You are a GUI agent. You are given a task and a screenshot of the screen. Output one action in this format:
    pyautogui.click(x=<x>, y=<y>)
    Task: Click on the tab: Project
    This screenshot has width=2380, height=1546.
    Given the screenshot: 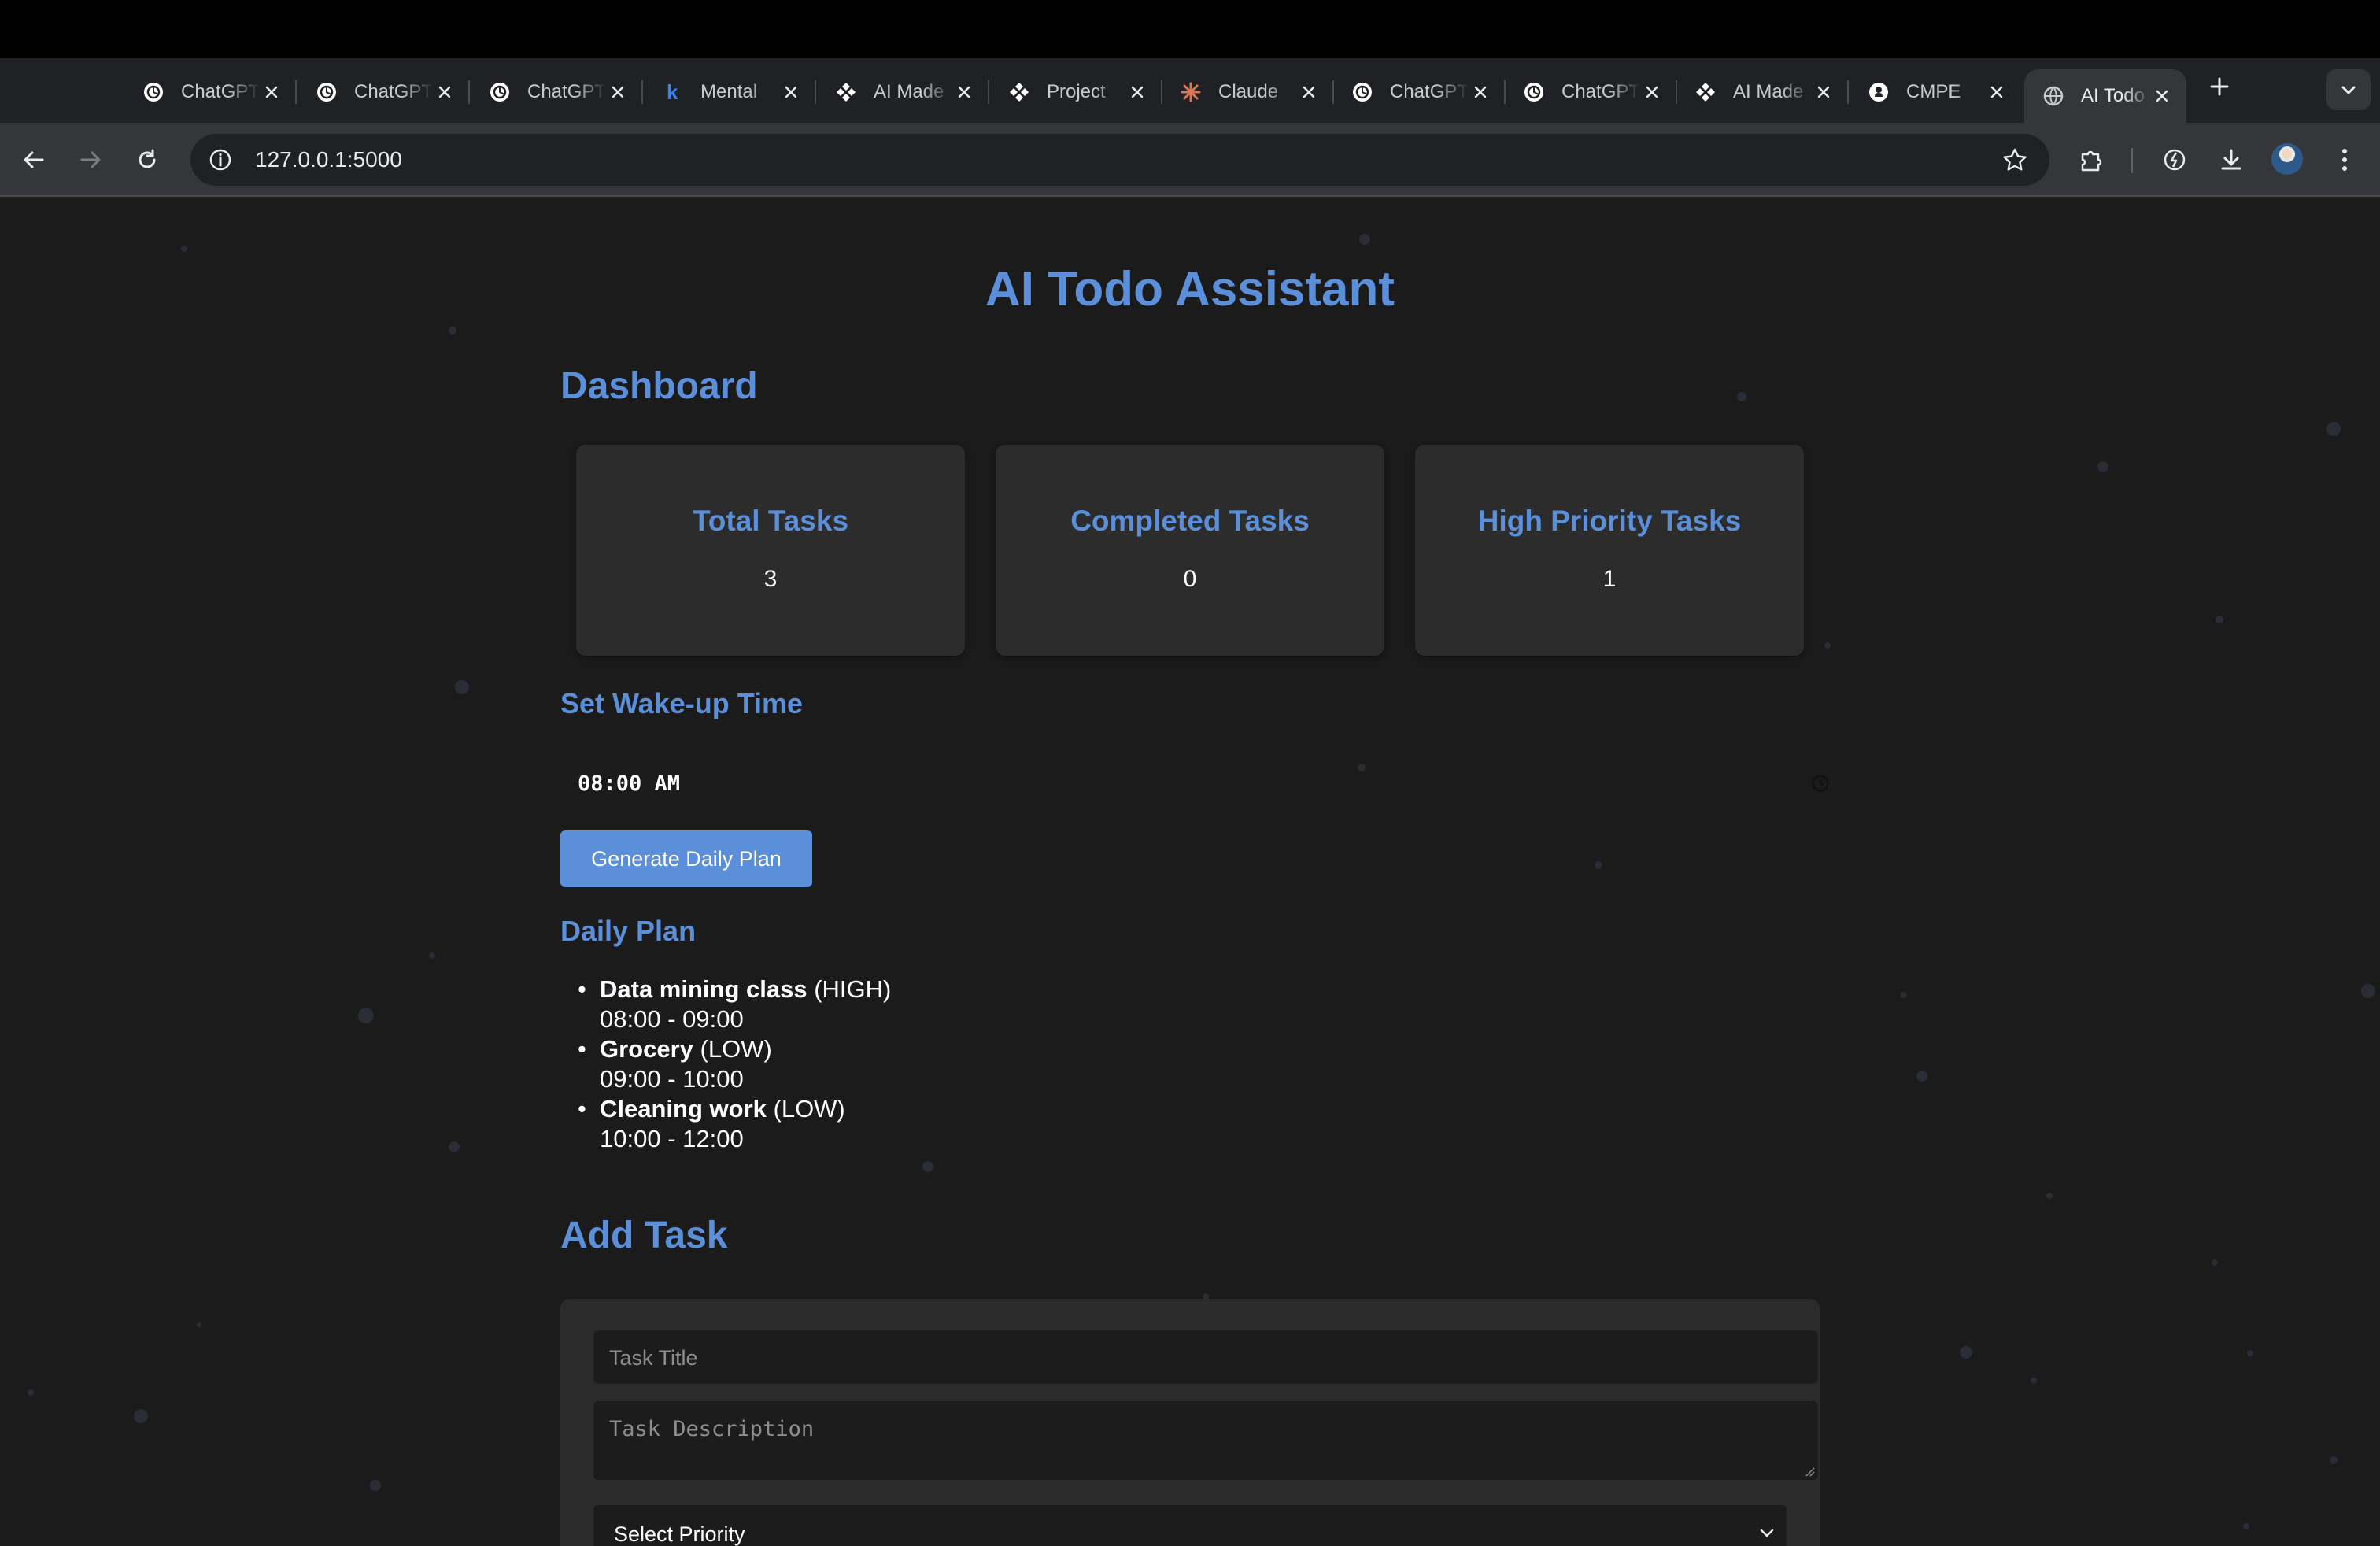 What is the action you would take?
    pyautogui.click(x=1076, y=92)
    